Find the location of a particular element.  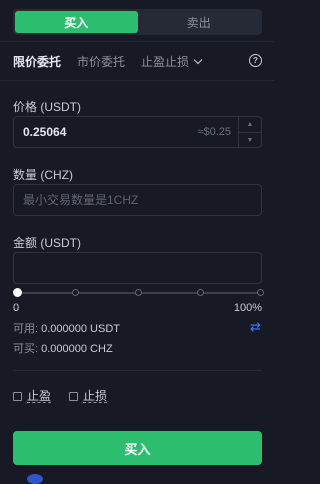

price-increment-button: ▲ is located at coordinates (250, 125).